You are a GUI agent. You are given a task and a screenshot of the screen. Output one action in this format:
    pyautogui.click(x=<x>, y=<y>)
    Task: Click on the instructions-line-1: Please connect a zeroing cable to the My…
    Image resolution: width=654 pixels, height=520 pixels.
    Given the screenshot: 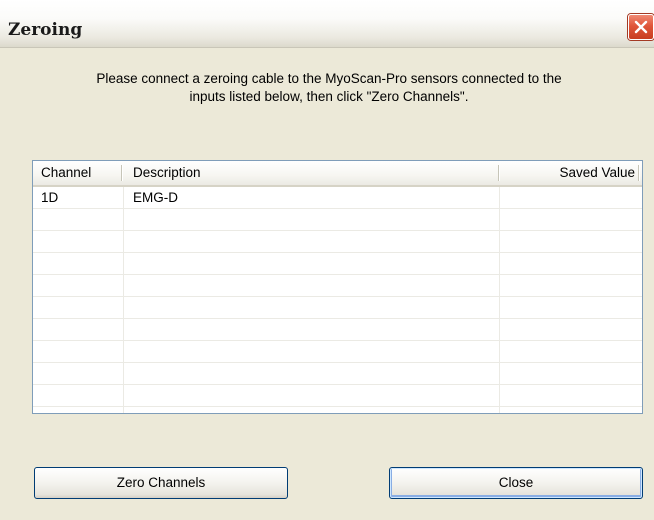 What is the action you would take?
    pyautogui.click(x=329, y=78)
    